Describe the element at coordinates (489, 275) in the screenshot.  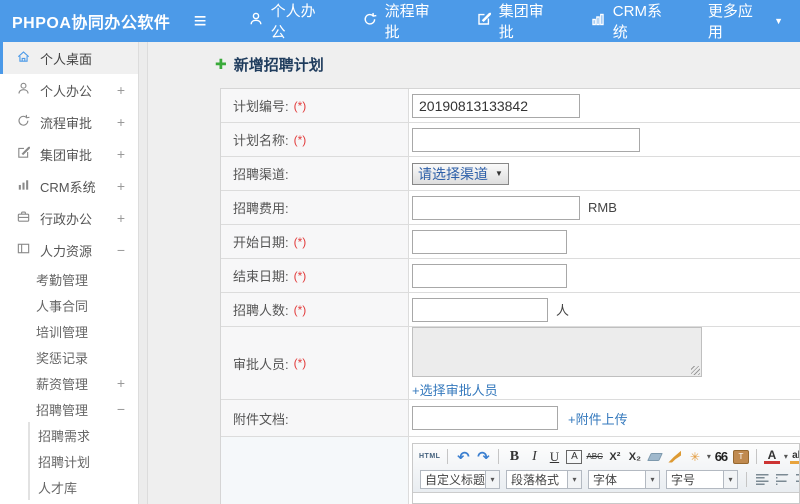
I see `end-date-field` at that location.